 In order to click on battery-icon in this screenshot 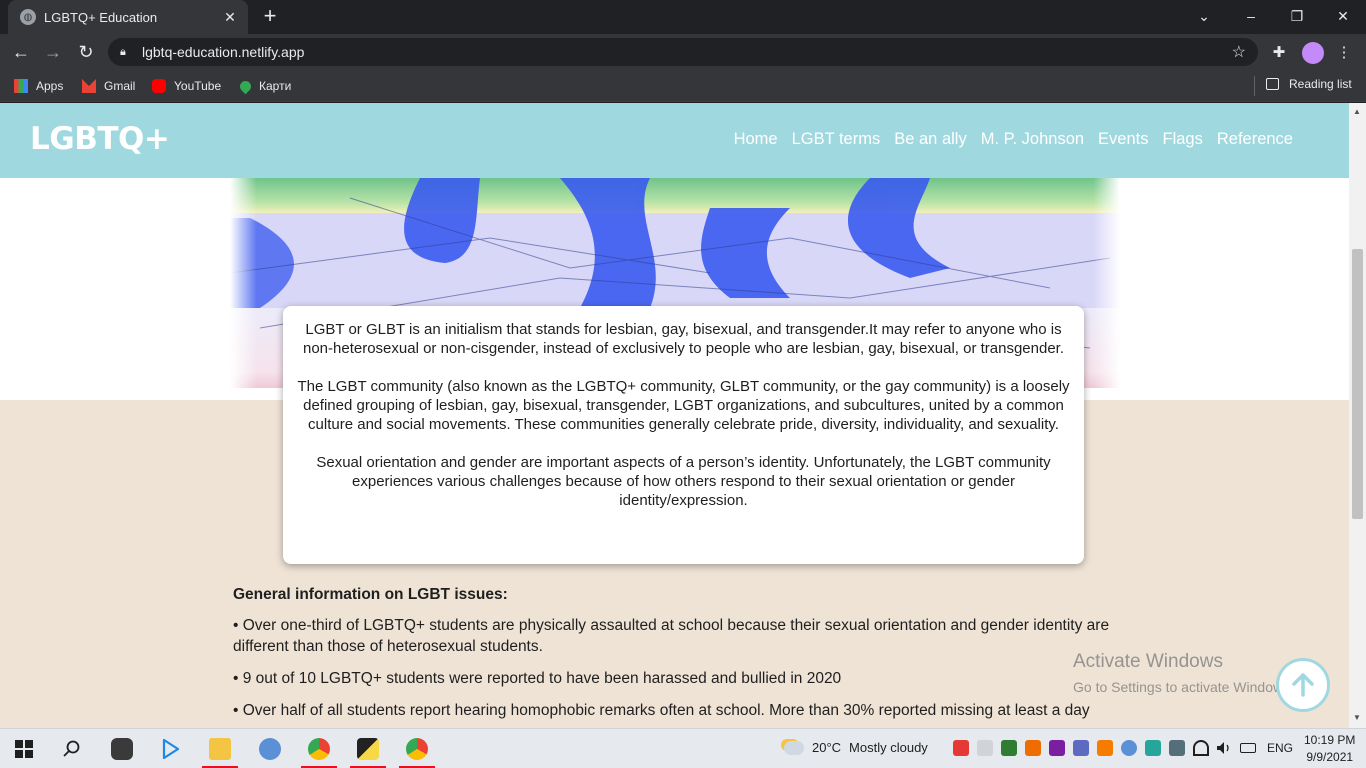, I will do `click(1248, 748)`.